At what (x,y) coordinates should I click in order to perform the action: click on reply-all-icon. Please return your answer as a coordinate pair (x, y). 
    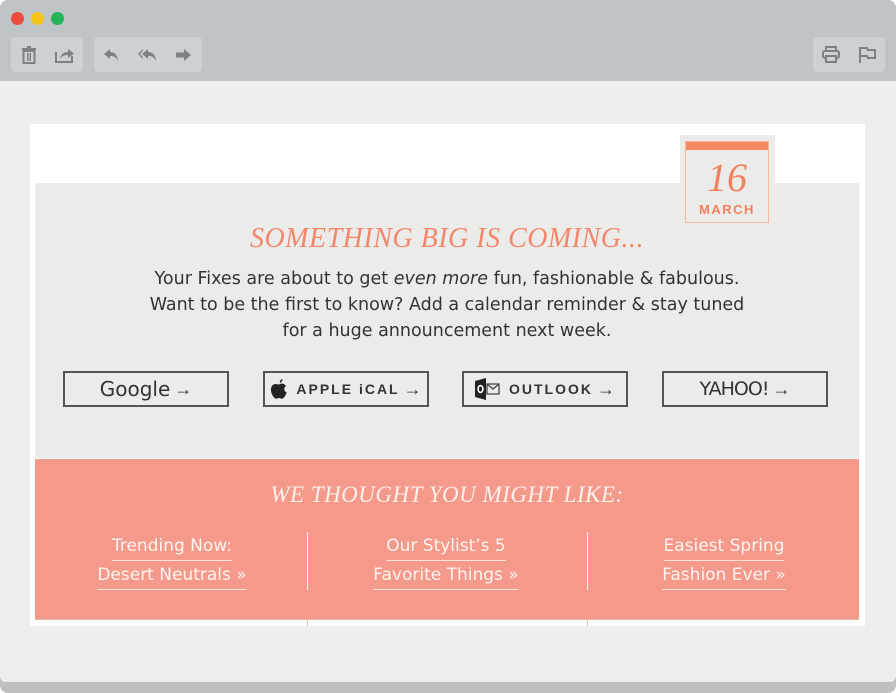
    Looking at the image, I should click on (147, 54).